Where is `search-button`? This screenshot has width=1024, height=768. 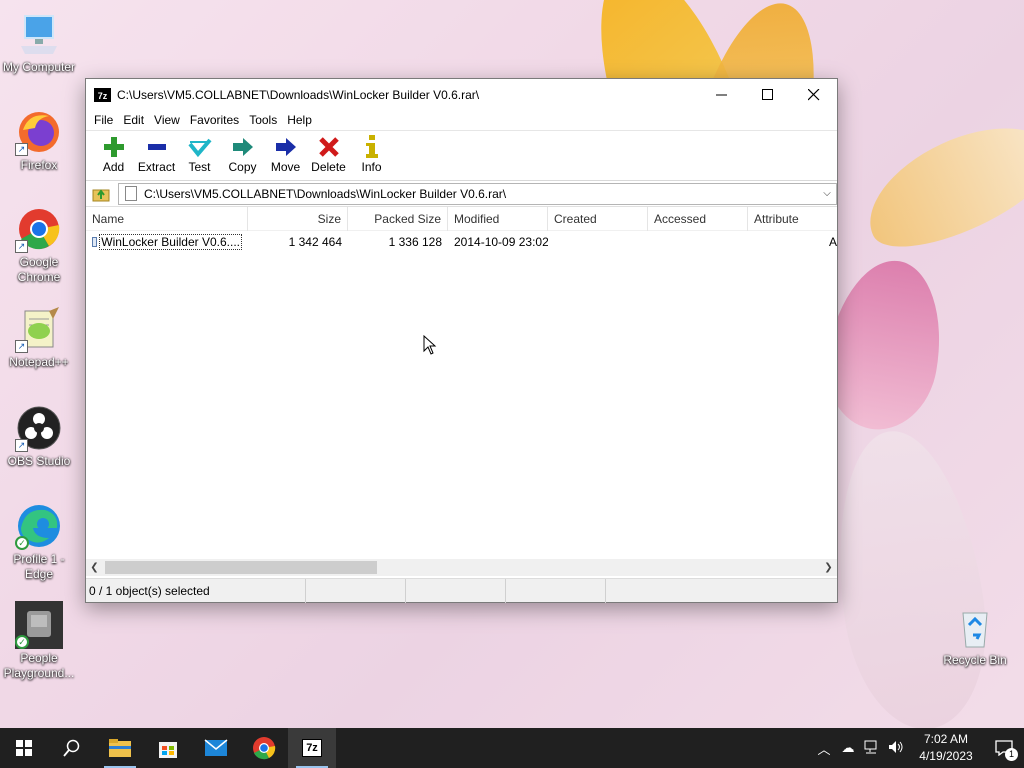 search-button is located at coordinates (72, 748).